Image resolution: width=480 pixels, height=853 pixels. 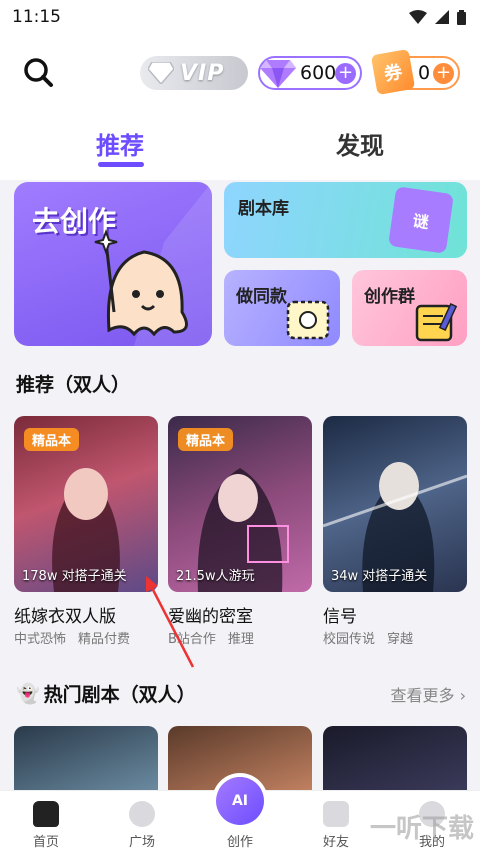 I want to click on story-title: 爱幽的密室, so click(x=210, y=614).